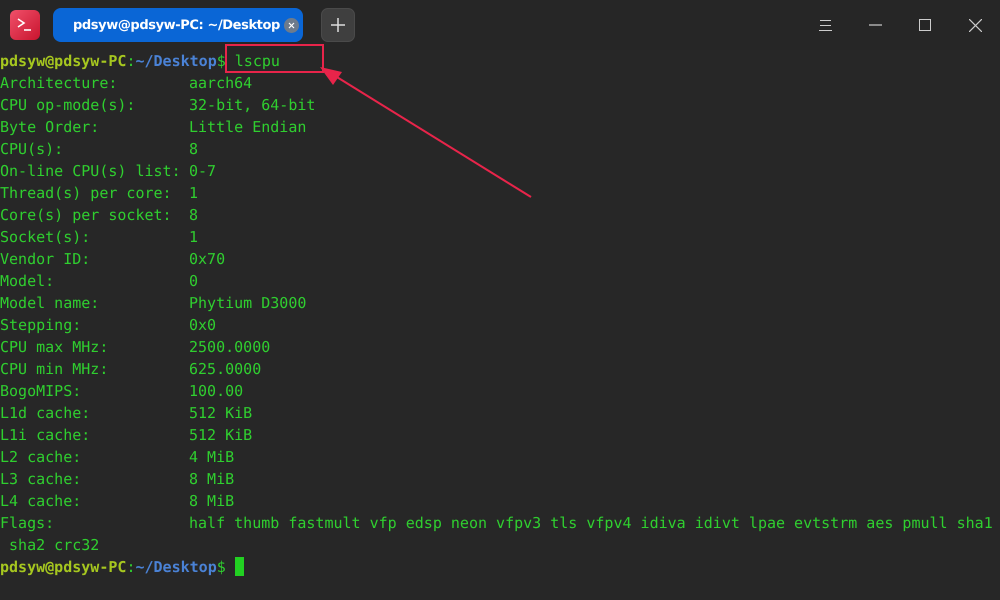 This screenshot has height=600, width=1000. I want to click on output-label: Model name:, so click(50, 303).